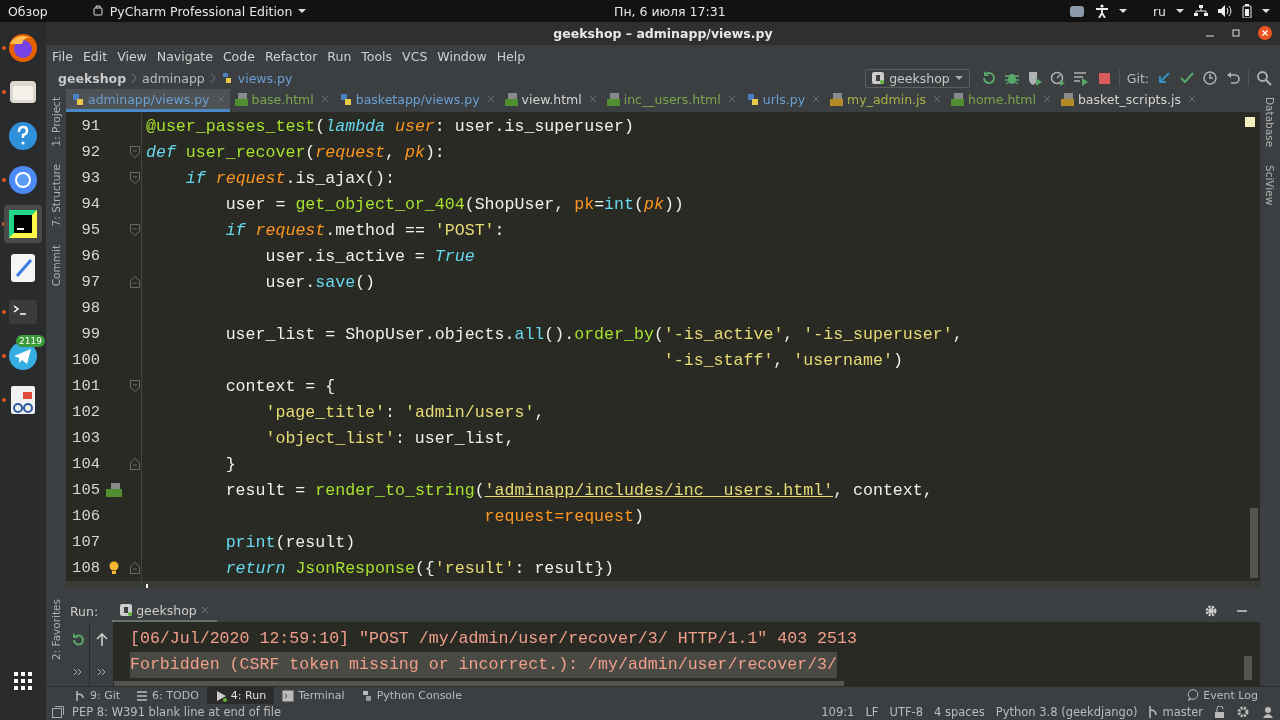 The image size is (1280, 720). Describe the element at coordinates (1222, 695) in the screenshot. I see `event-log-button: Event Log` at that location.